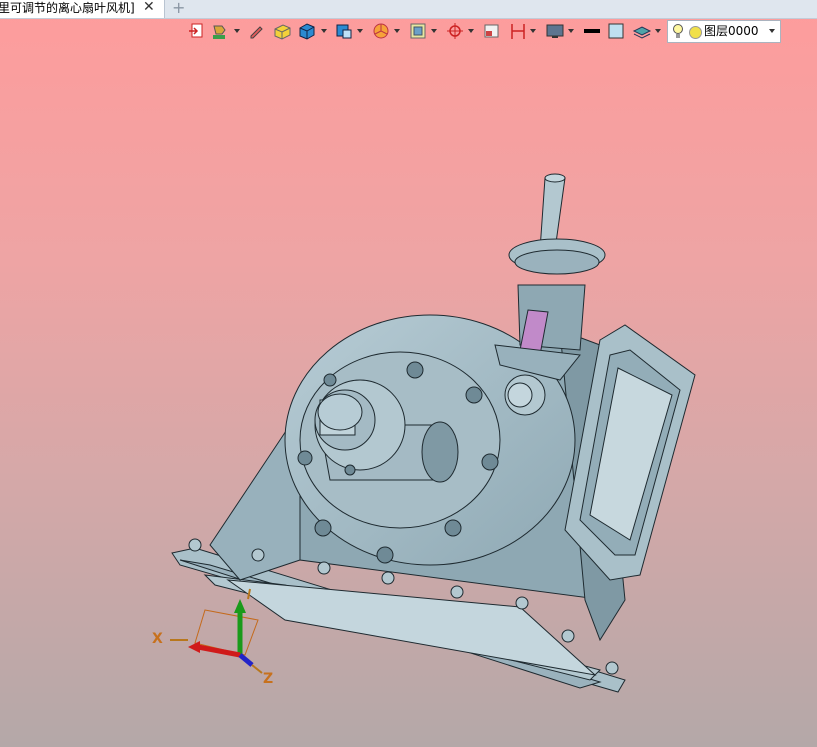 Image resolution: width=817 pixels, height=747 pixels. Describe the element at coordinates (67, 8) in the screenshot. I see `tab-title: 里可调节的离心扇叶风机]` at that location.